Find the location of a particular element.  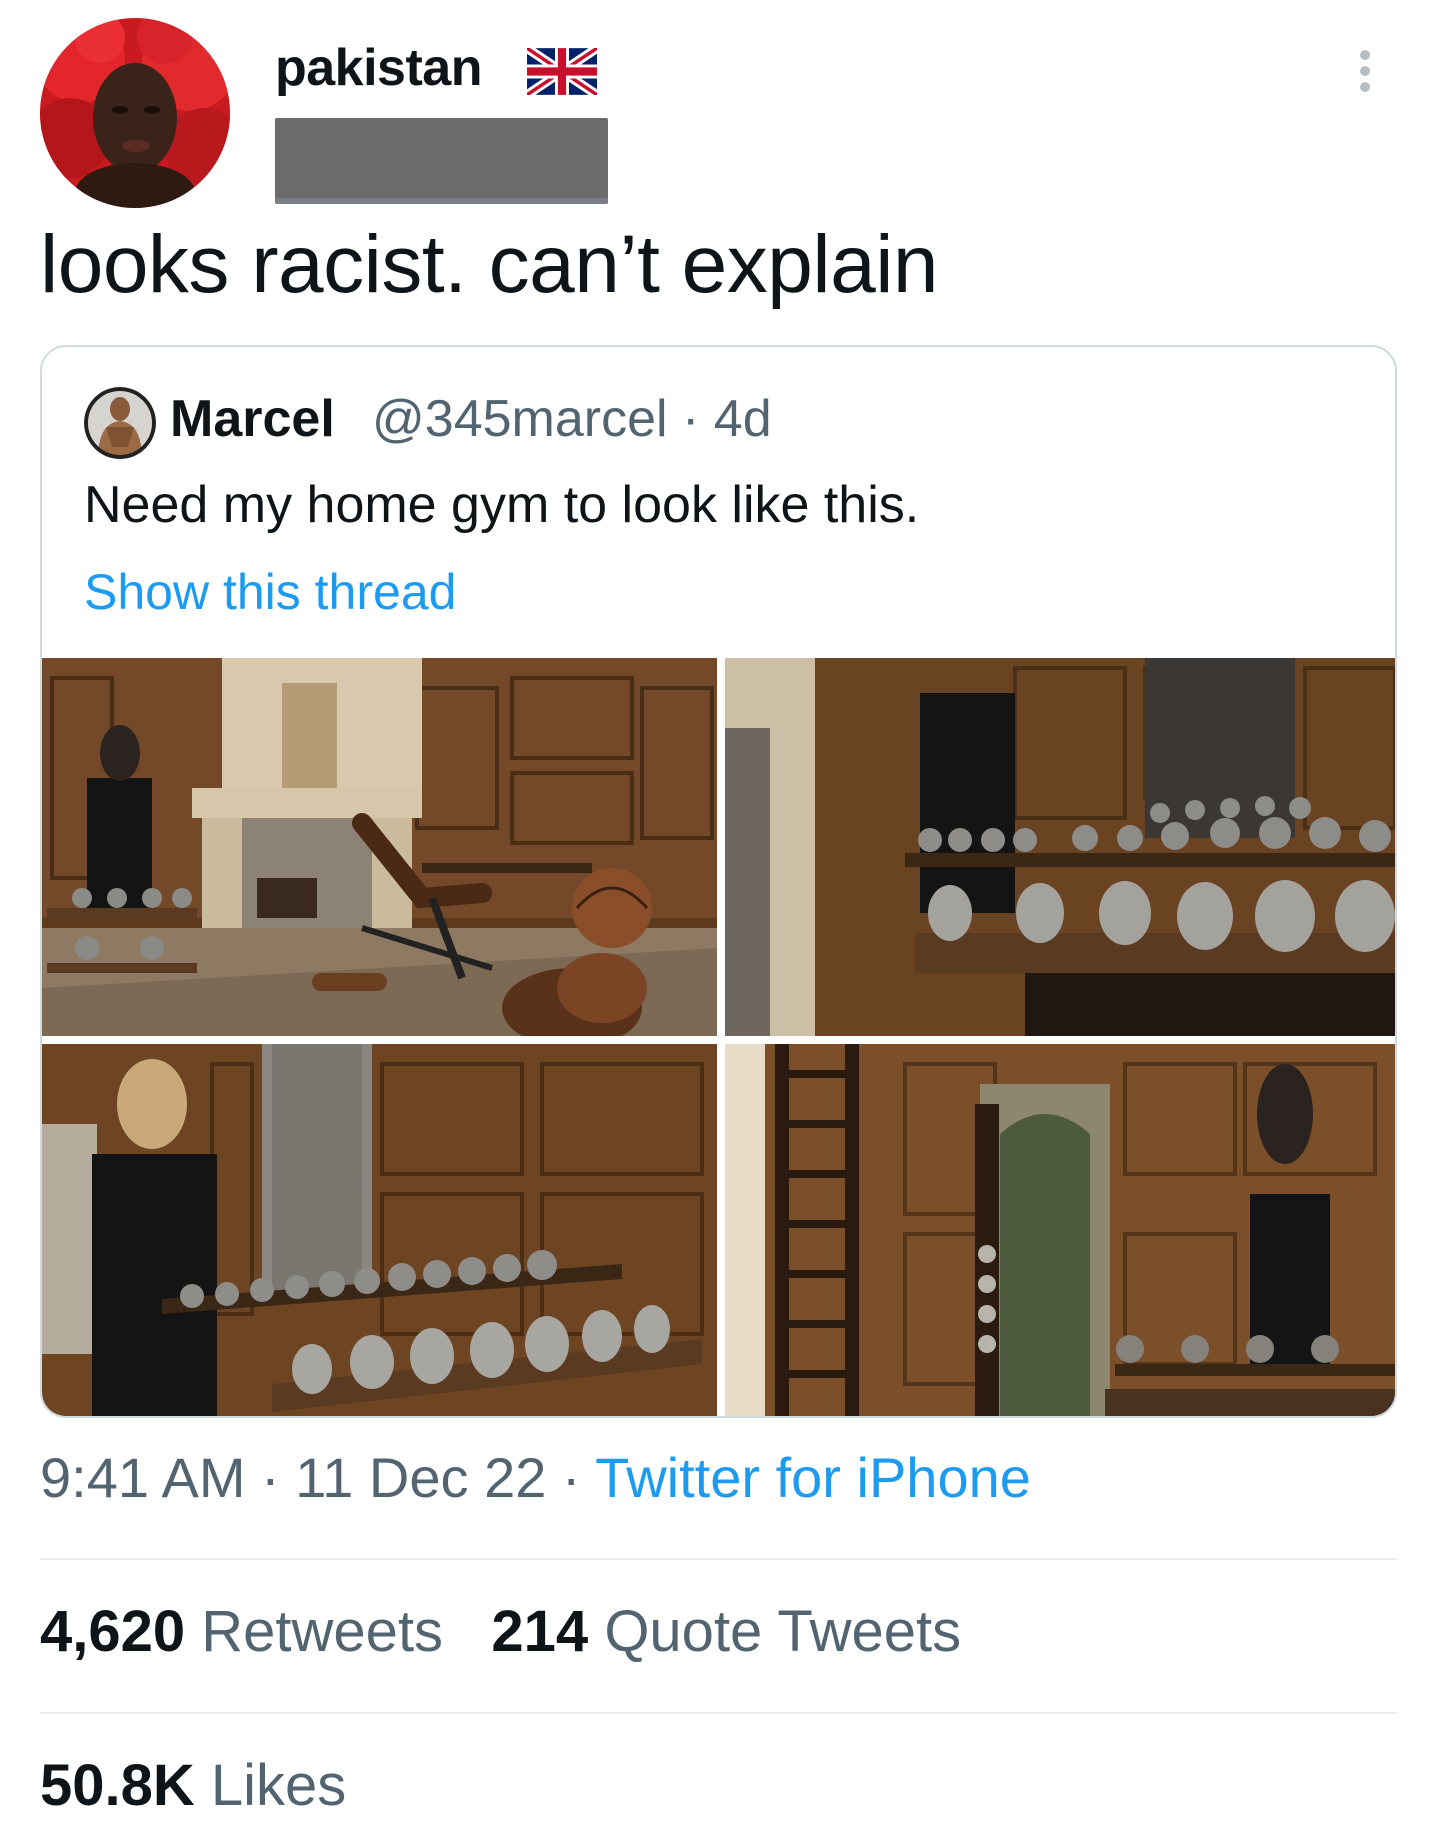

quote-tweets-stat: 214 Quote Tweets is located at coordinates (726, 1631).